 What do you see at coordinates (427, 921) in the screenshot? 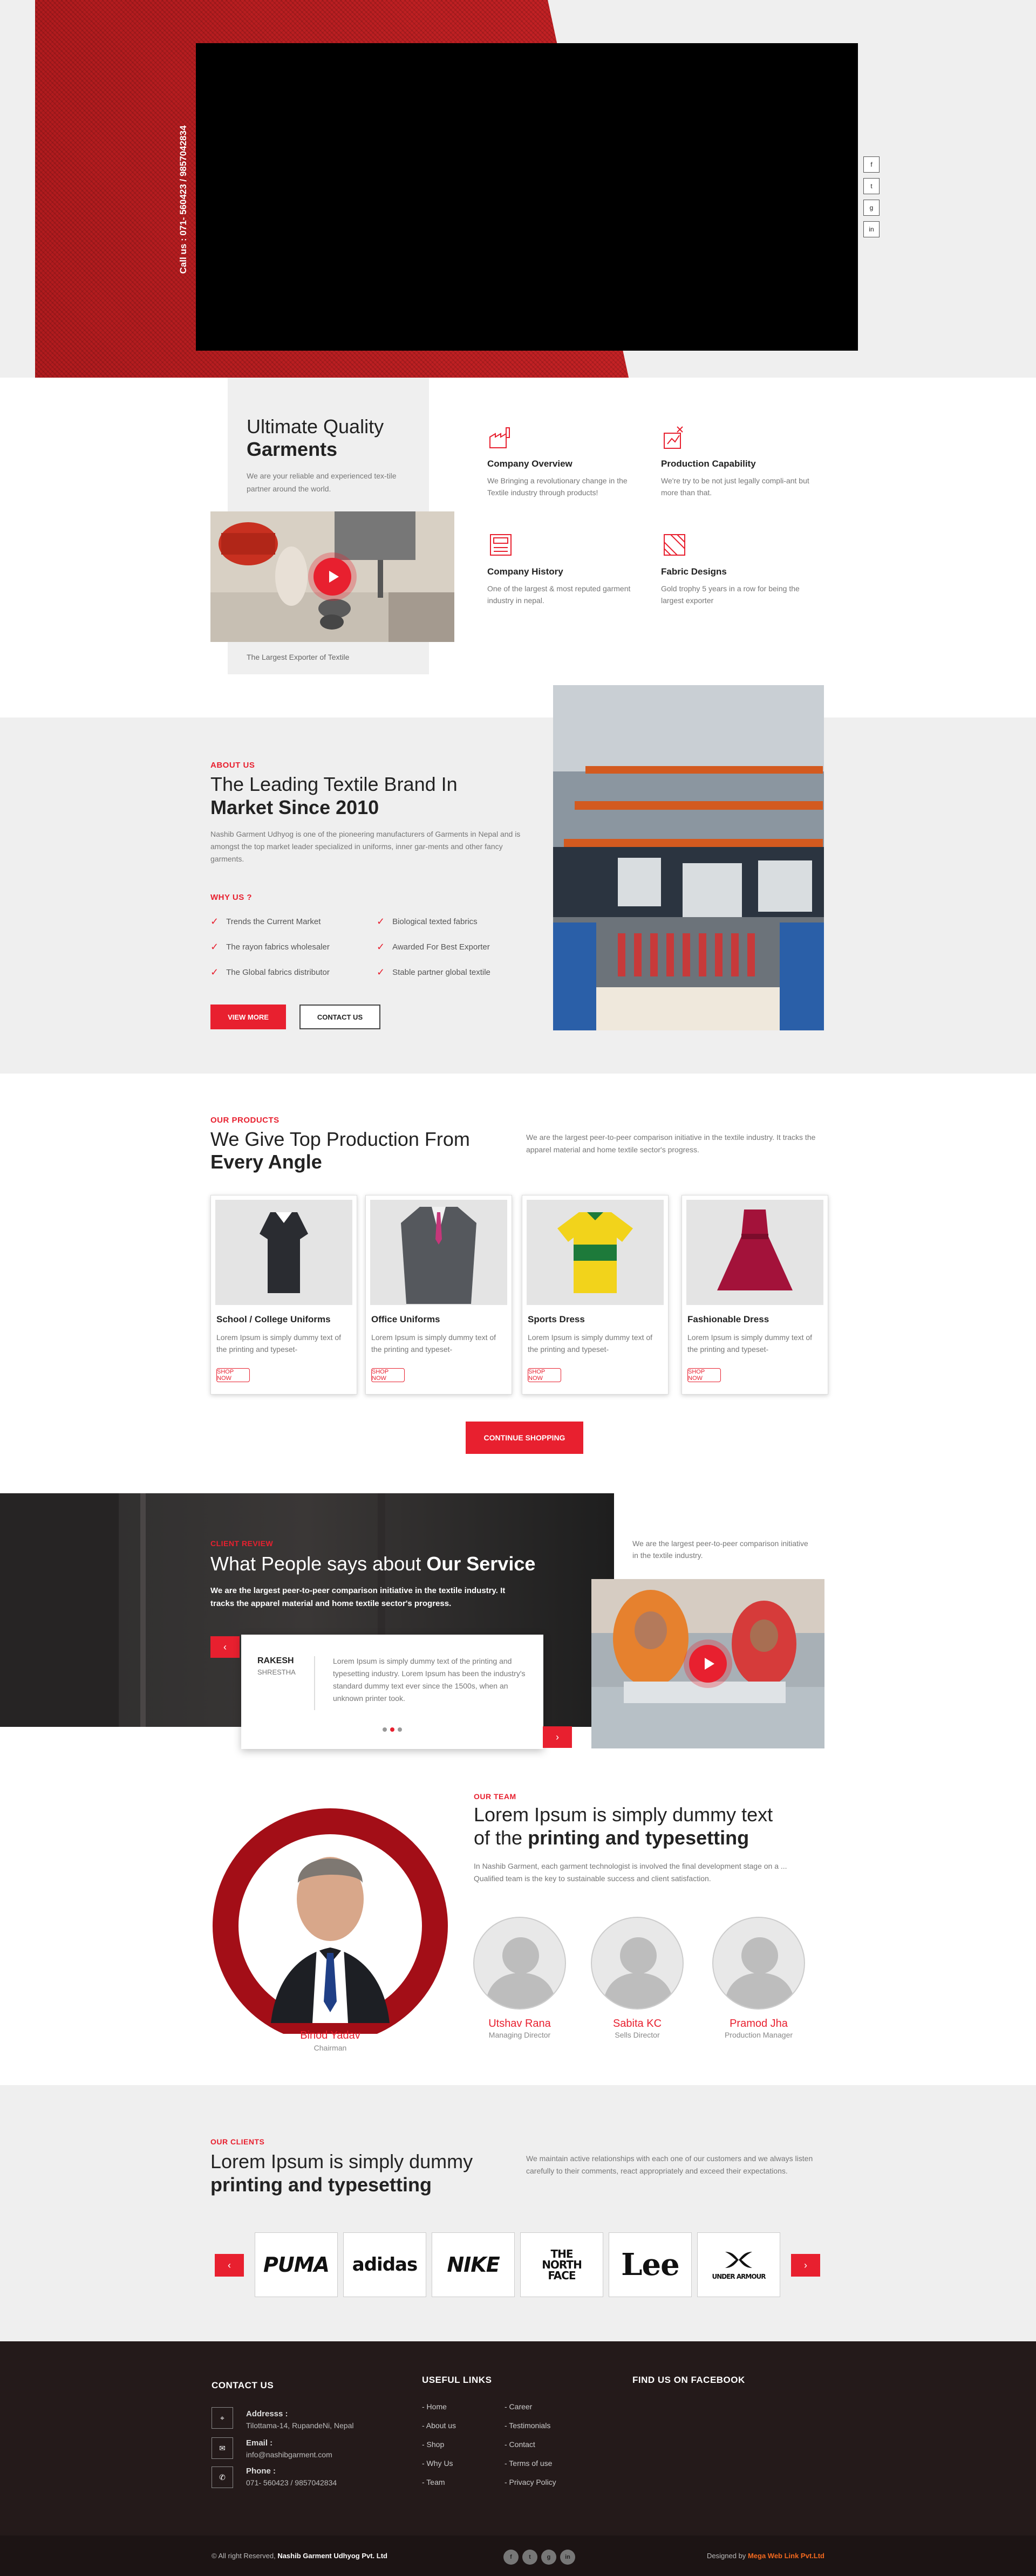
I see `reason-item: ✓ Biological texted fabrics` at bounding box center [427, 921].